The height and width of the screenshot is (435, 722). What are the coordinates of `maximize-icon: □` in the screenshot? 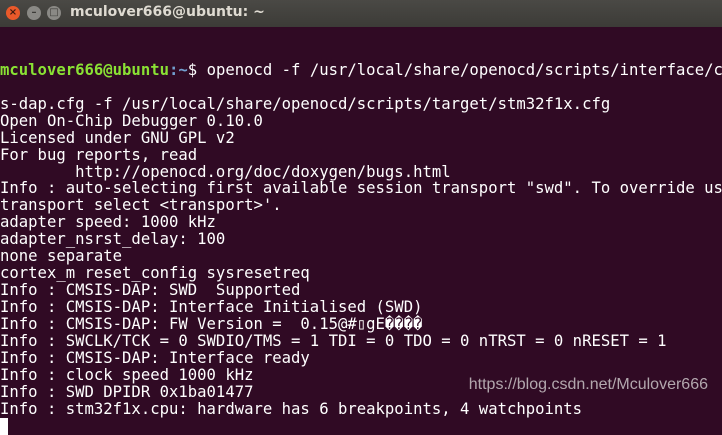 It's located at (54, 12).